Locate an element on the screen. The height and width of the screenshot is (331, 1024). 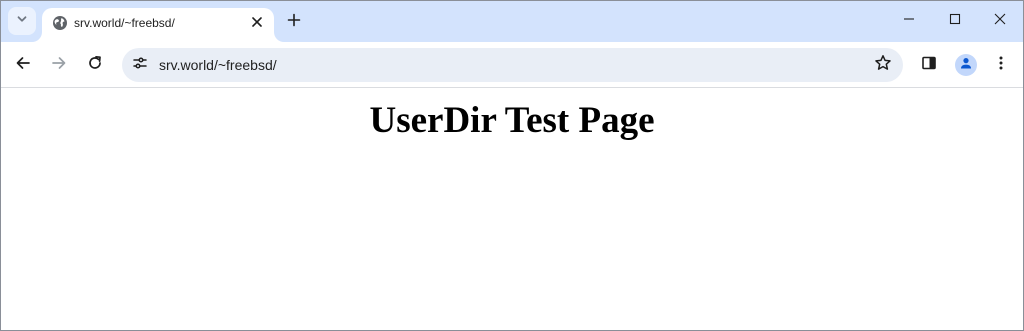
site-info-button is located at coordinates (140, 65).